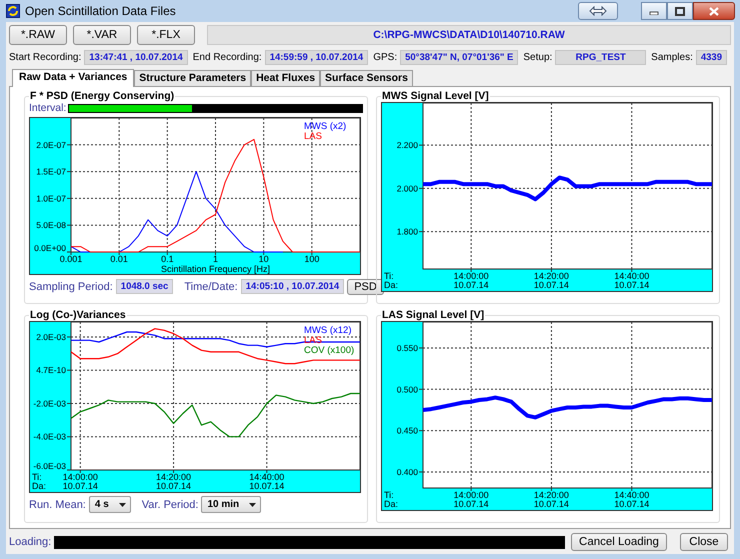 Image resolution: width=740 pixels, height=559 pixels. Describe the element at coordinates (193, 78) in the screenshot. I see `tab: Structure Parameters` at that location.